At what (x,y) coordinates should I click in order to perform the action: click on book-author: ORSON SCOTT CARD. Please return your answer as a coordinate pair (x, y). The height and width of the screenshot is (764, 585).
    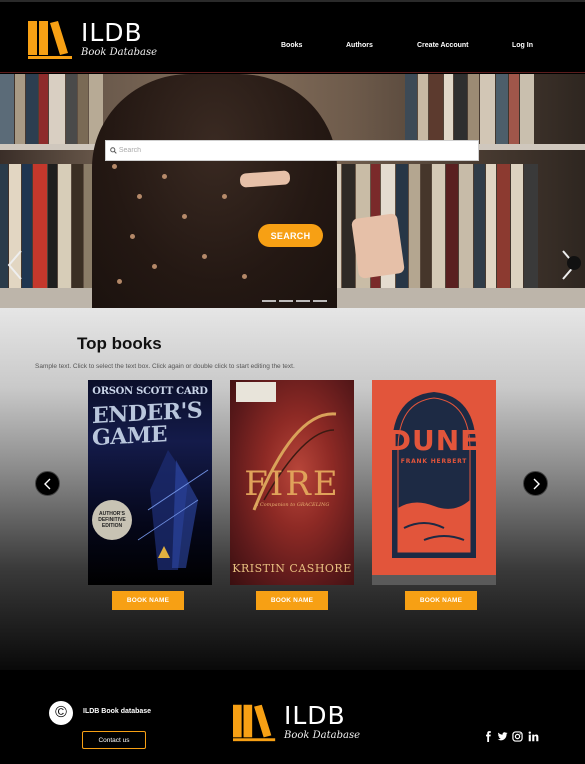
    Looking at the image, I should click on (150, 391).